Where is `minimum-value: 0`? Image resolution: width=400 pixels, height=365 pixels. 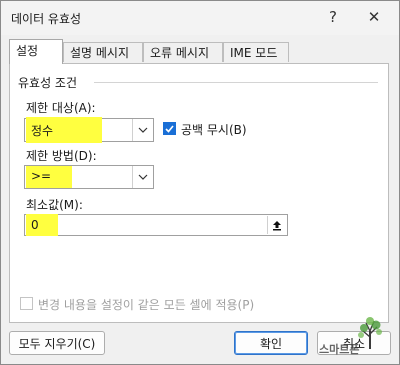
minimum-value: 0 is located at coordinates (35, 225).